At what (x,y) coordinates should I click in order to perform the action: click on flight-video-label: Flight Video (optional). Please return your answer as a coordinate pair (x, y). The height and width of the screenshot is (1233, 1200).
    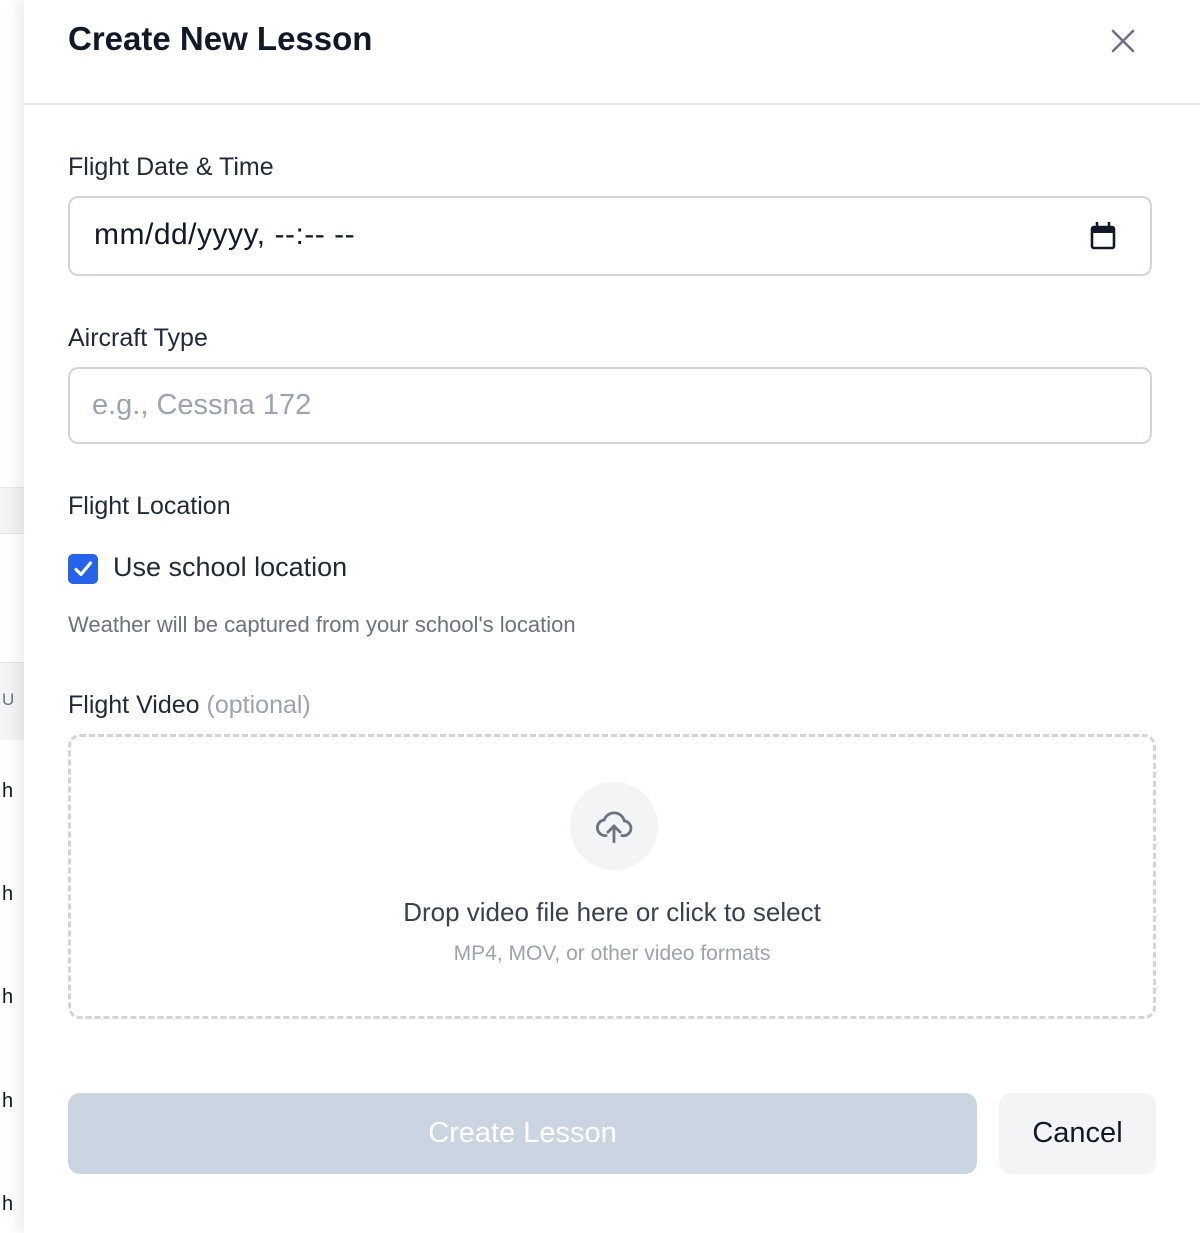
    Looking at the image, I should click on (189, 705).